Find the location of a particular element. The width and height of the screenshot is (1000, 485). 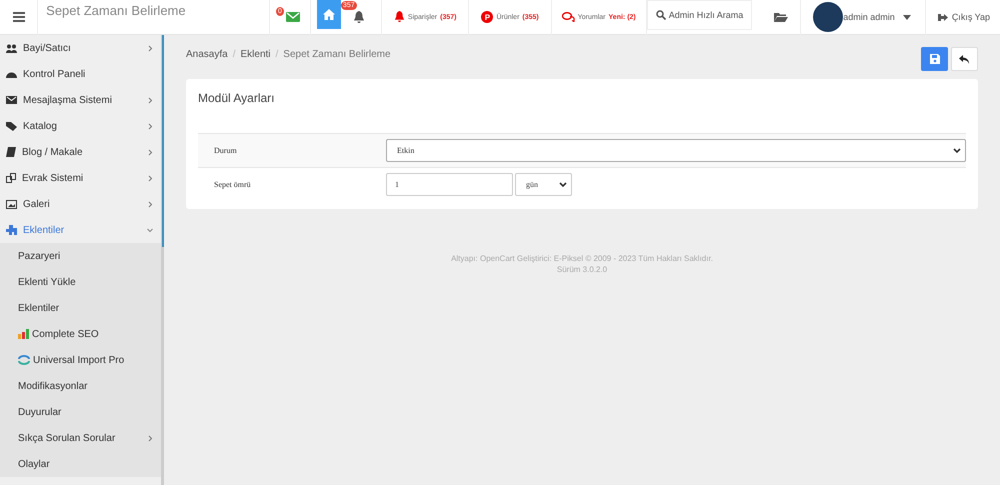

footer-version: Sürüm 3.0.2.0 is located at coordinates (582, 269).